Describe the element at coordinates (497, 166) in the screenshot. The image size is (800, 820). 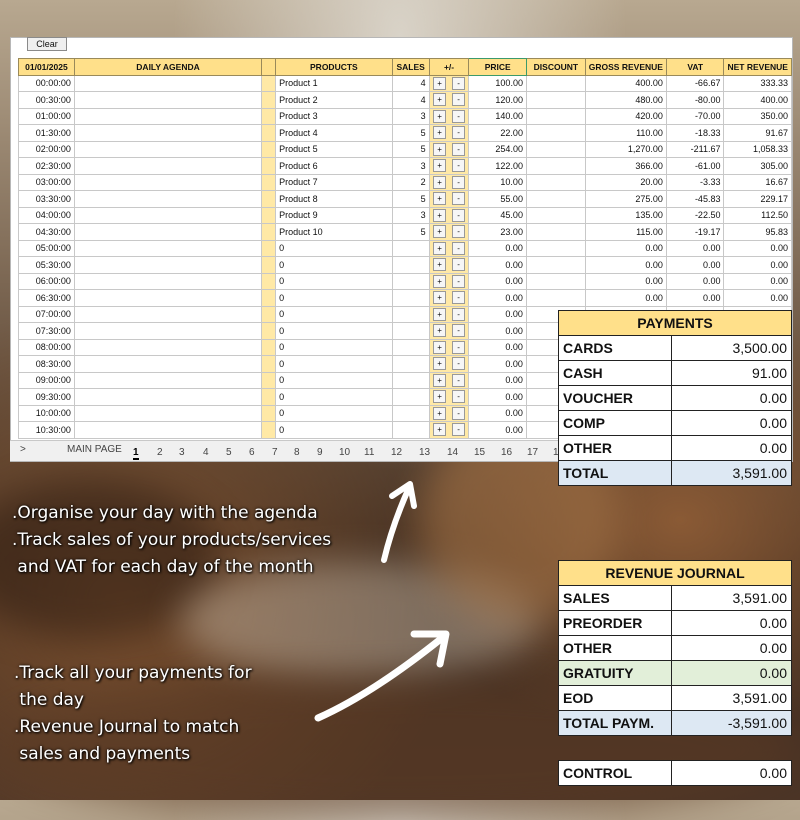
I see `price-cell: 122.00` at that location.